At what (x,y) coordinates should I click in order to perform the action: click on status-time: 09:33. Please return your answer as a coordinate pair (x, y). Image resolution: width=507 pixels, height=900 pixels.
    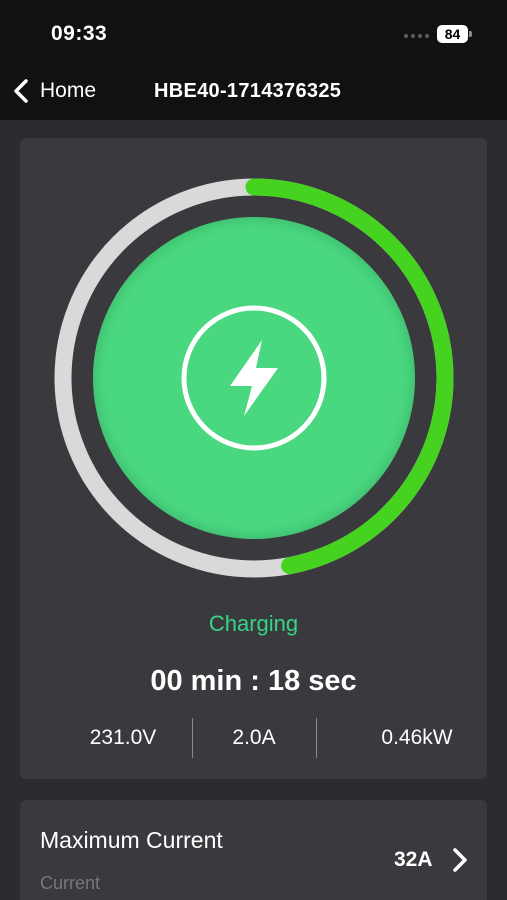
    Looking at the image, I should click on (79, 33).